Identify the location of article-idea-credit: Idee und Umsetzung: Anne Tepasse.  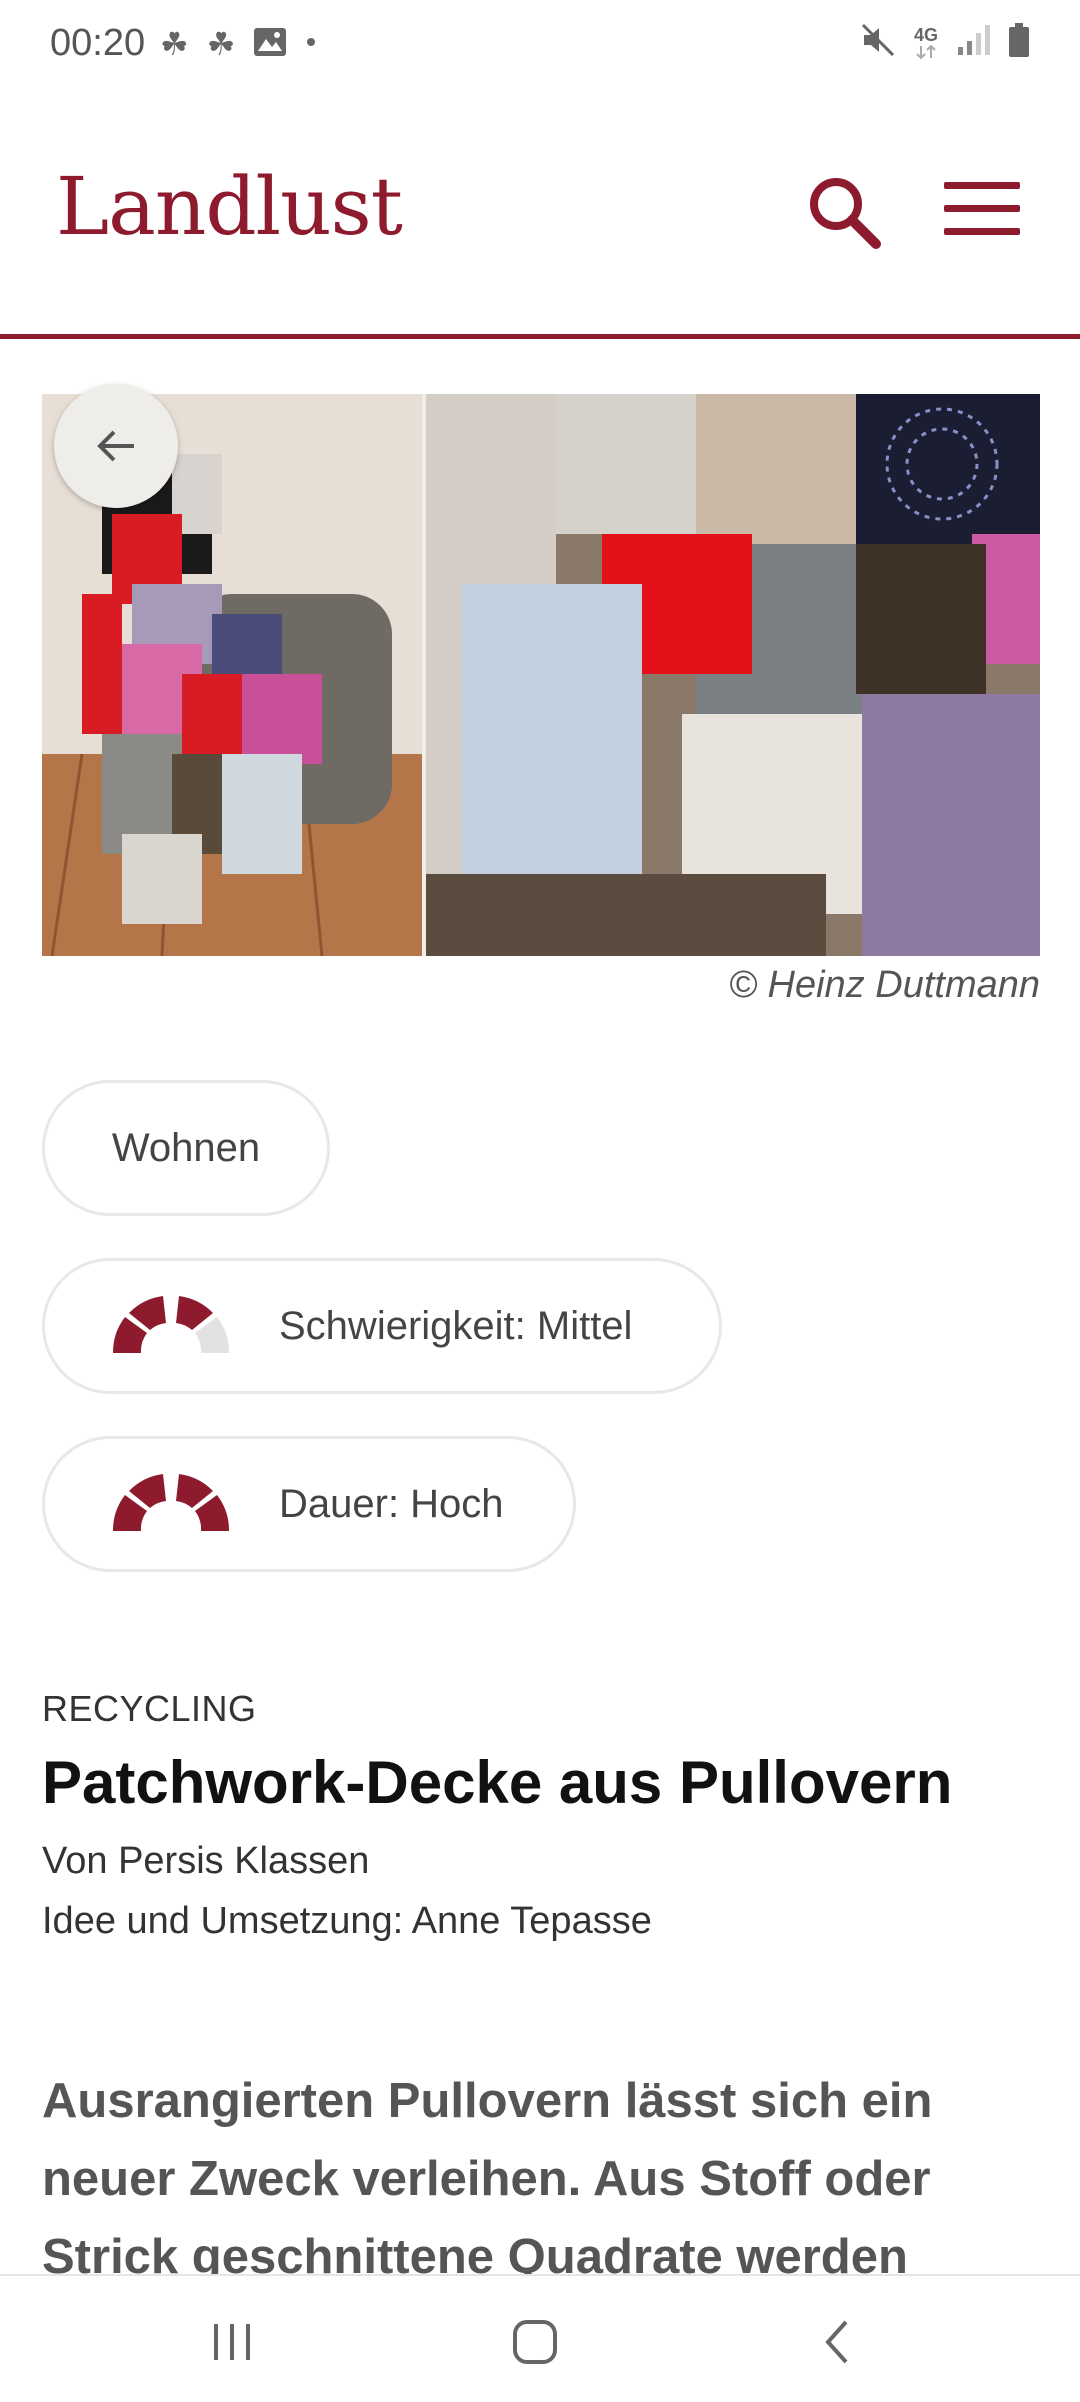
(347, 1921).